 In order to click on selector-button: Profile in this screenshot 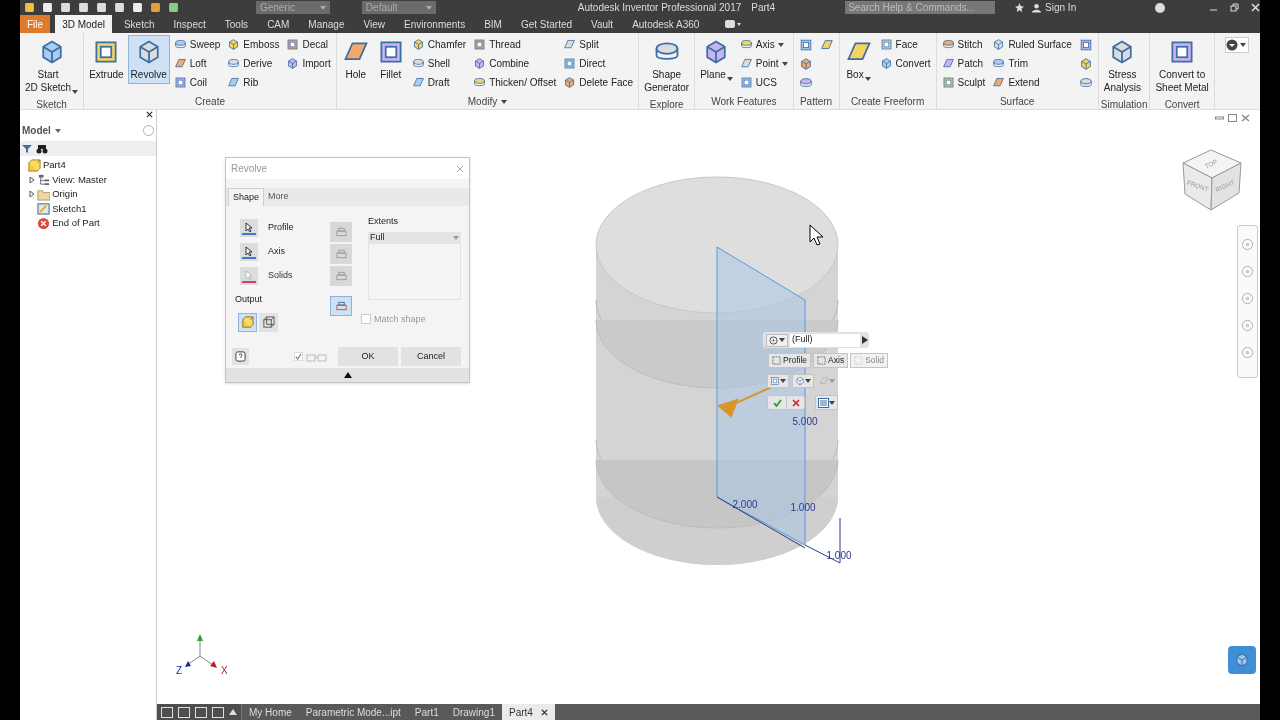, I will do `click(790, 360)`.